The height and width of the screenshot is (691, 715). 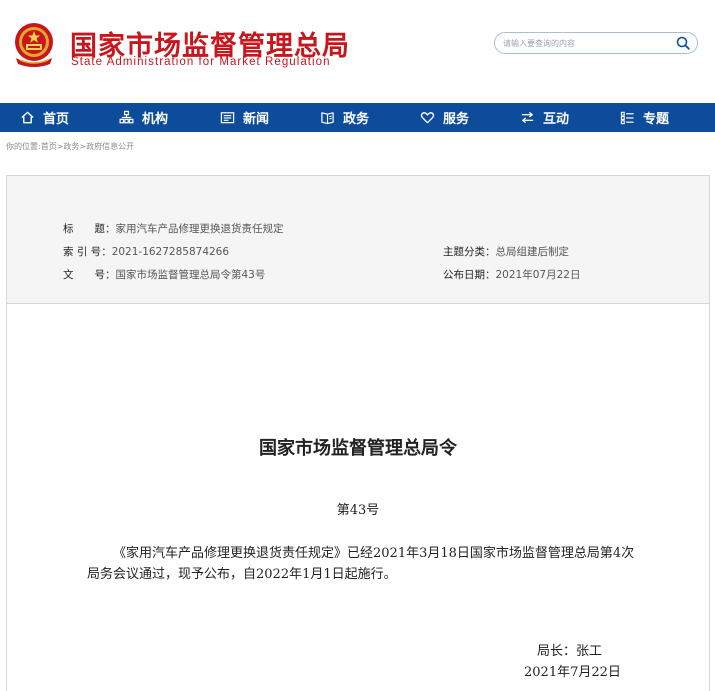 I want to click on meta-category-label: 主题分类, so click(x=464, y=252).